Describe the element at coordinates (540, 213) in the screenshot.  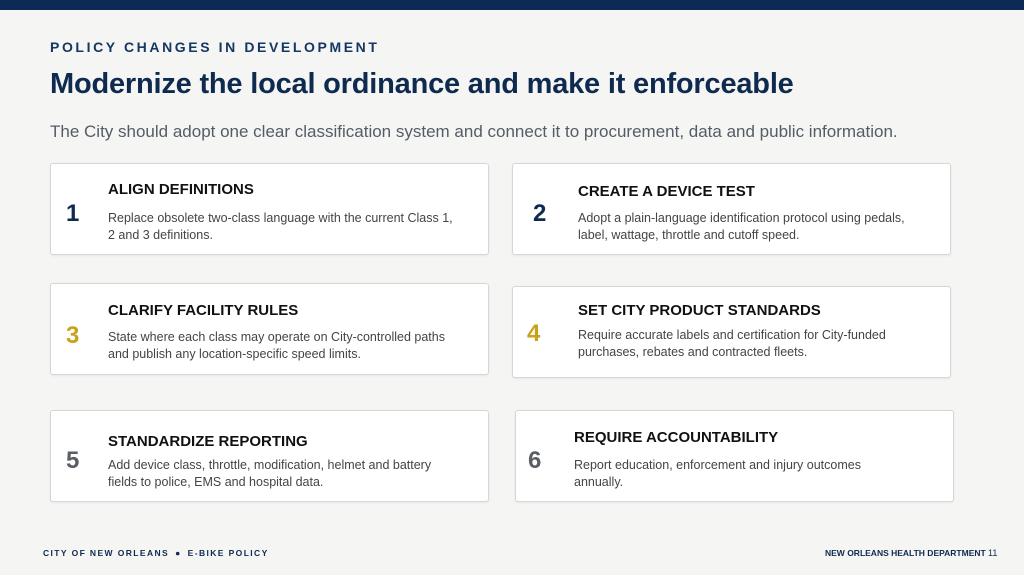
I see `card-number: 2` at that location.